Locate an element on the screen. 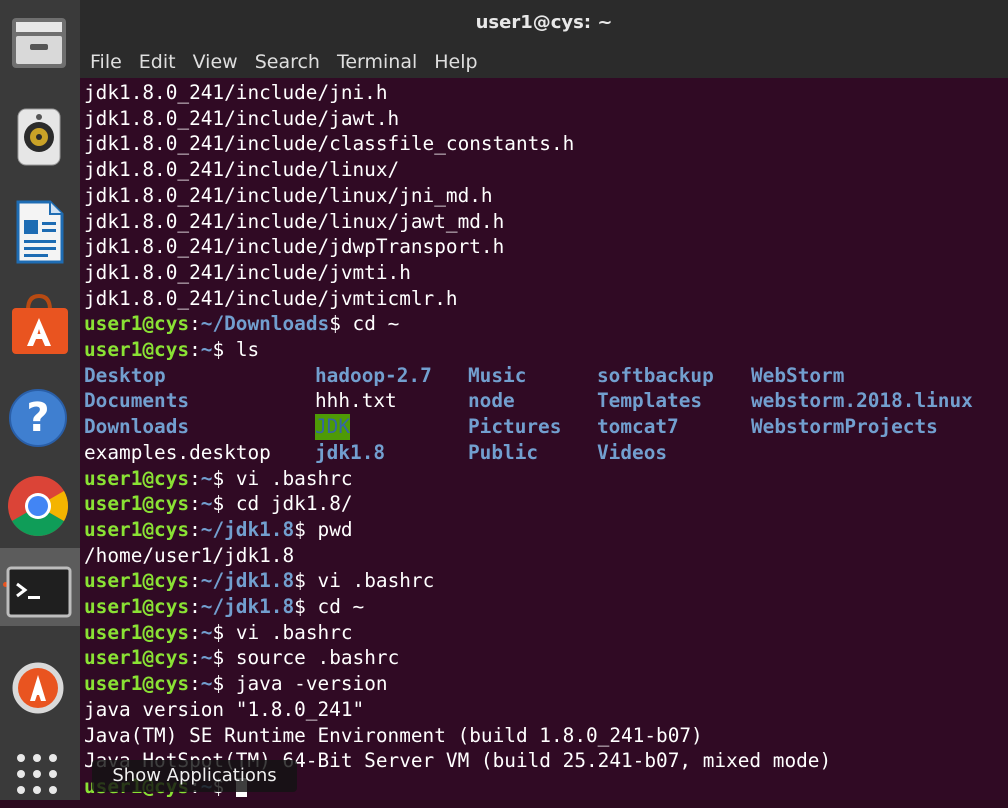 This screenshot has width=1008, height=808. output-line: jdk1.8.0_241/include/jni.h is located at coordinates (236, 93).